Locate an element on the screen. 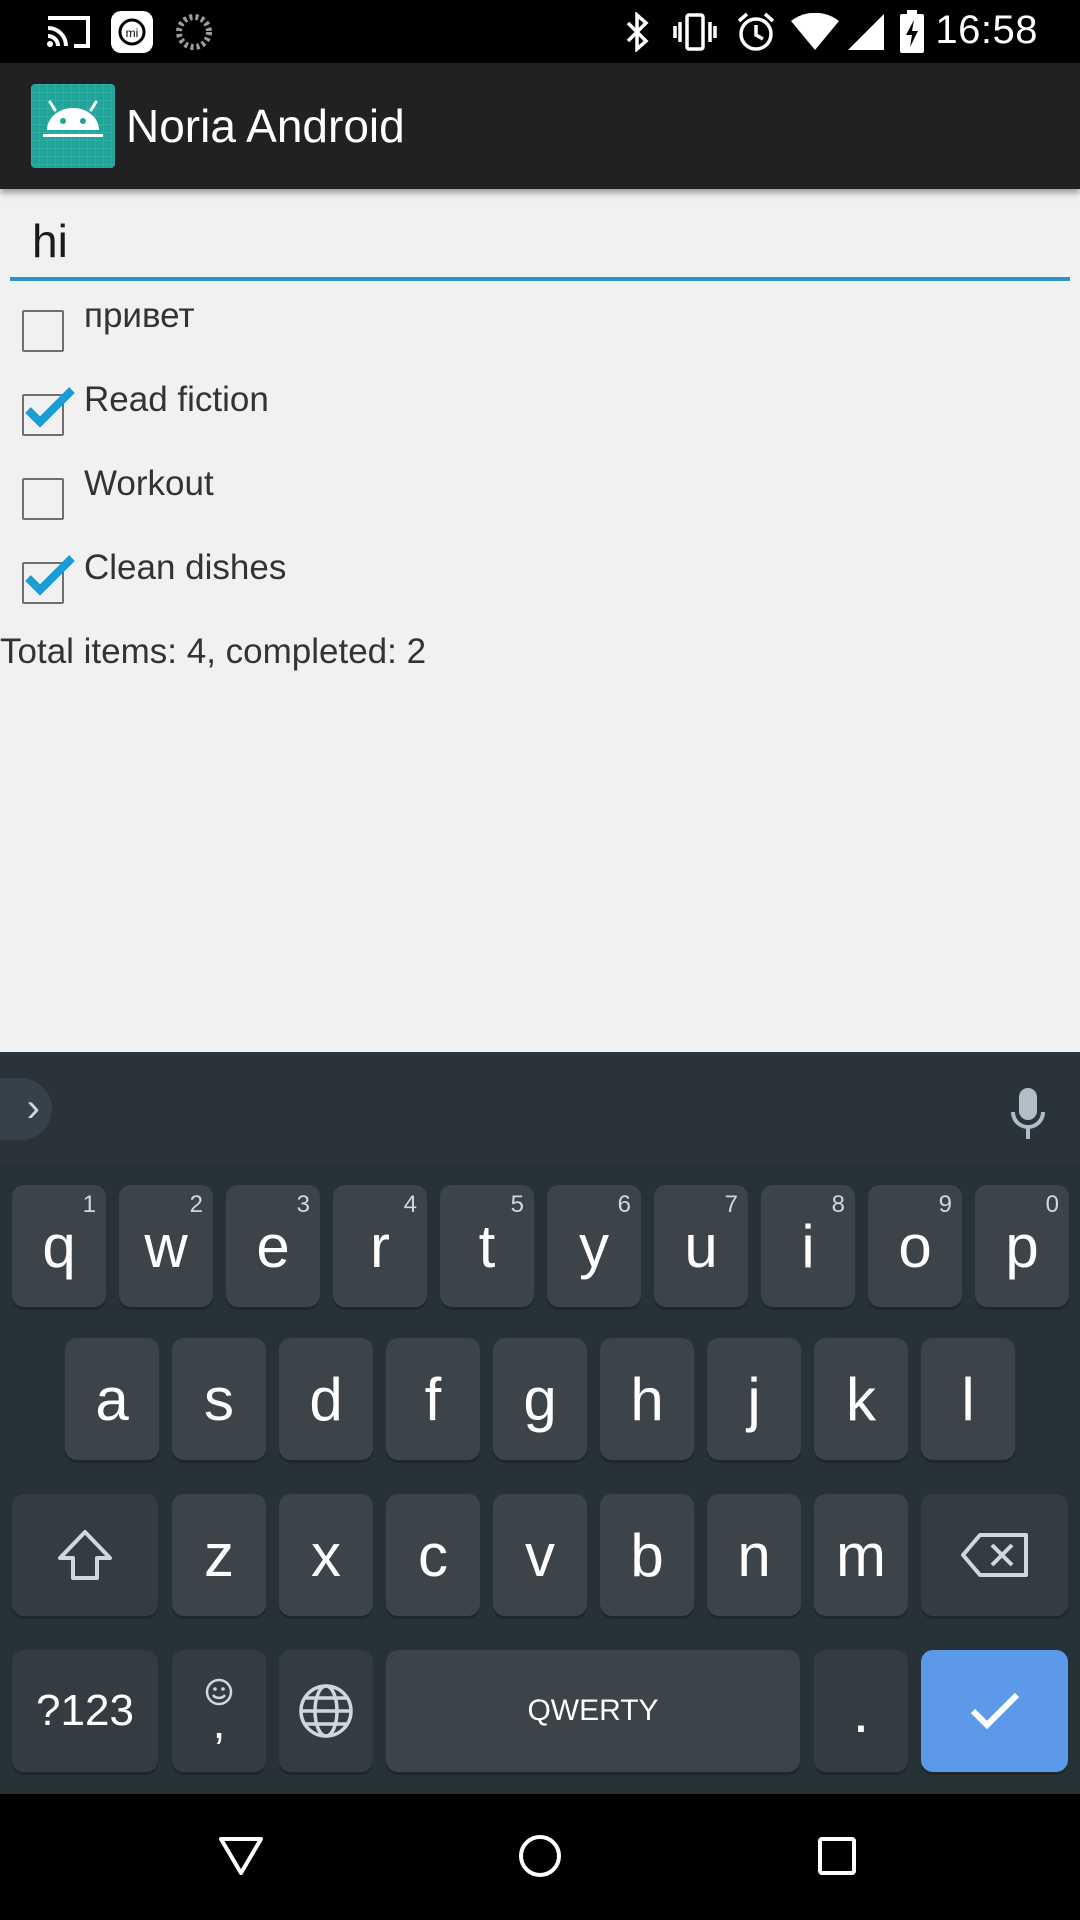  key-label: w is located at coordinates (166, 1246).